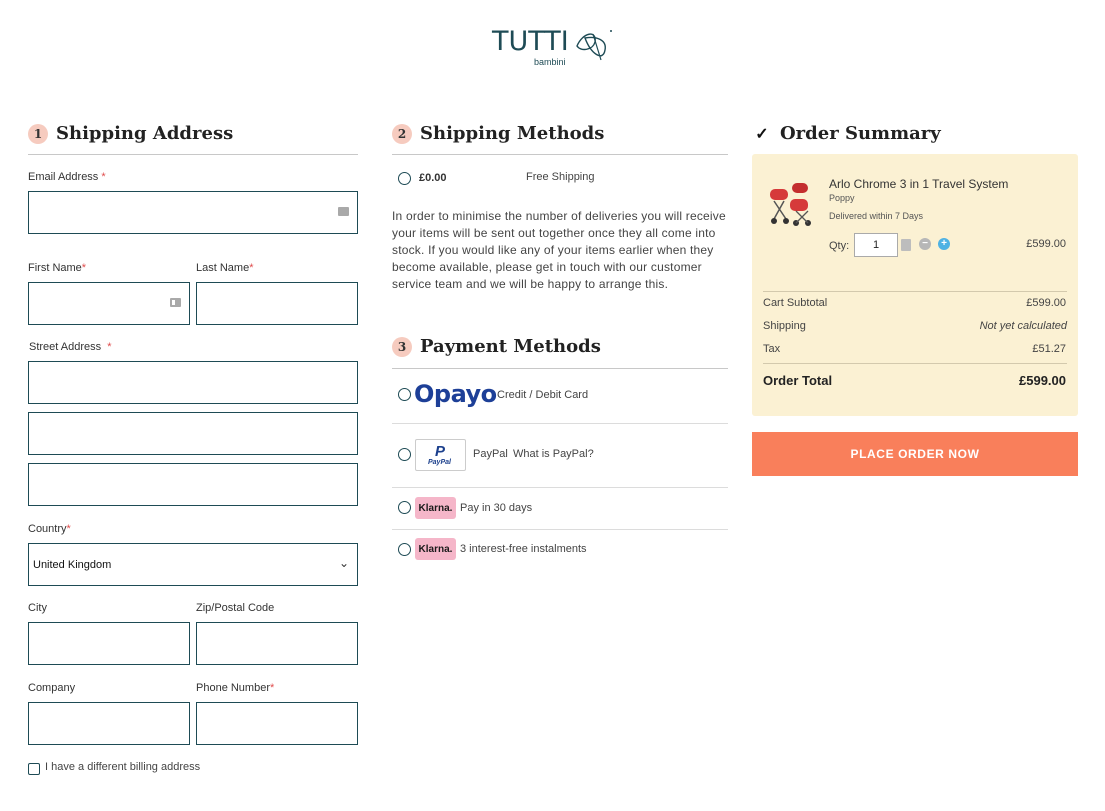  I want to click on autofill-icon, so click(343, 211).